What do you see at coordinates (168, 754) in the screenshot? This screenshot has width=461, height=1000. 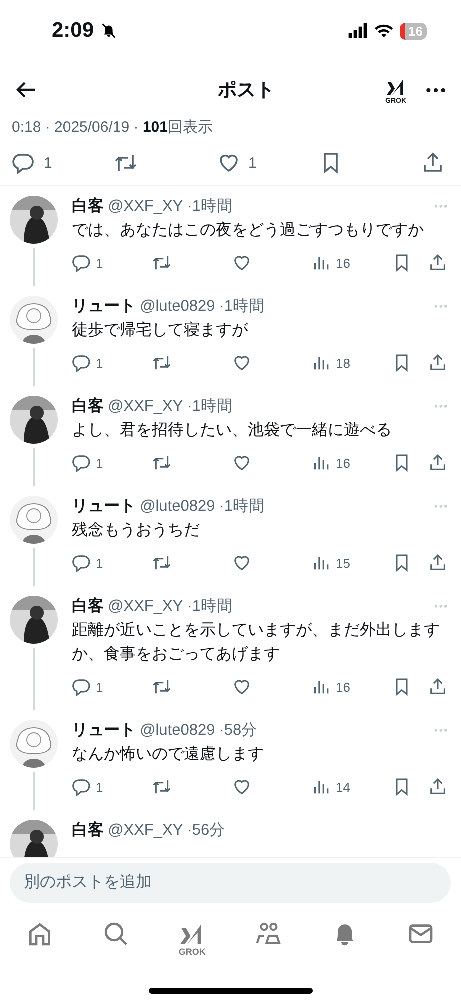 I see `reply-text: なんか怖いので遠慮します` at bounding box center [168, 754].